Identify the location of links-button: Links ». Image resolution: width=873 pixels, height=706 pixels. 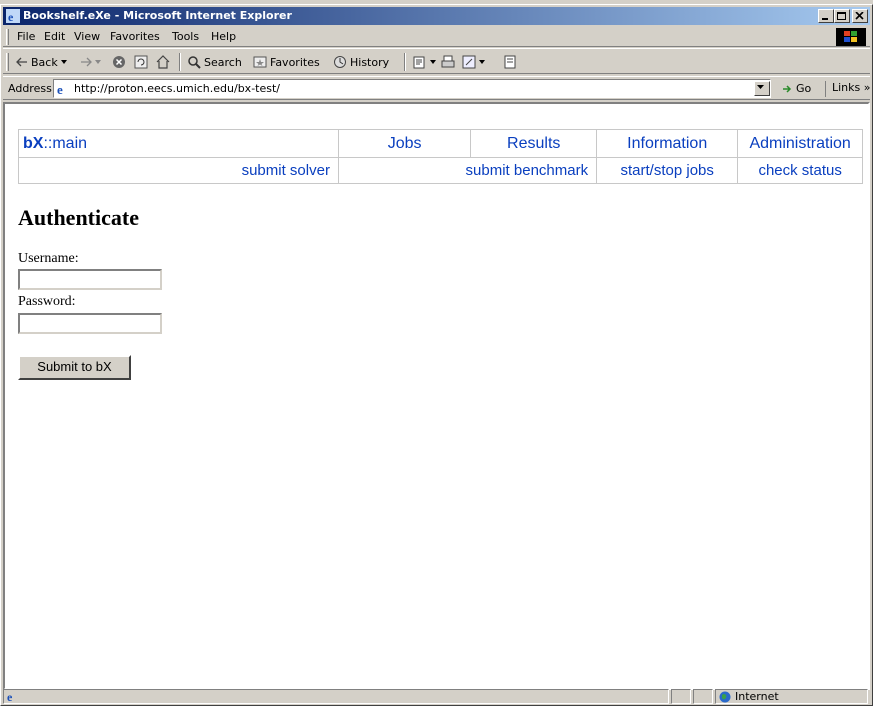
(848, 89).